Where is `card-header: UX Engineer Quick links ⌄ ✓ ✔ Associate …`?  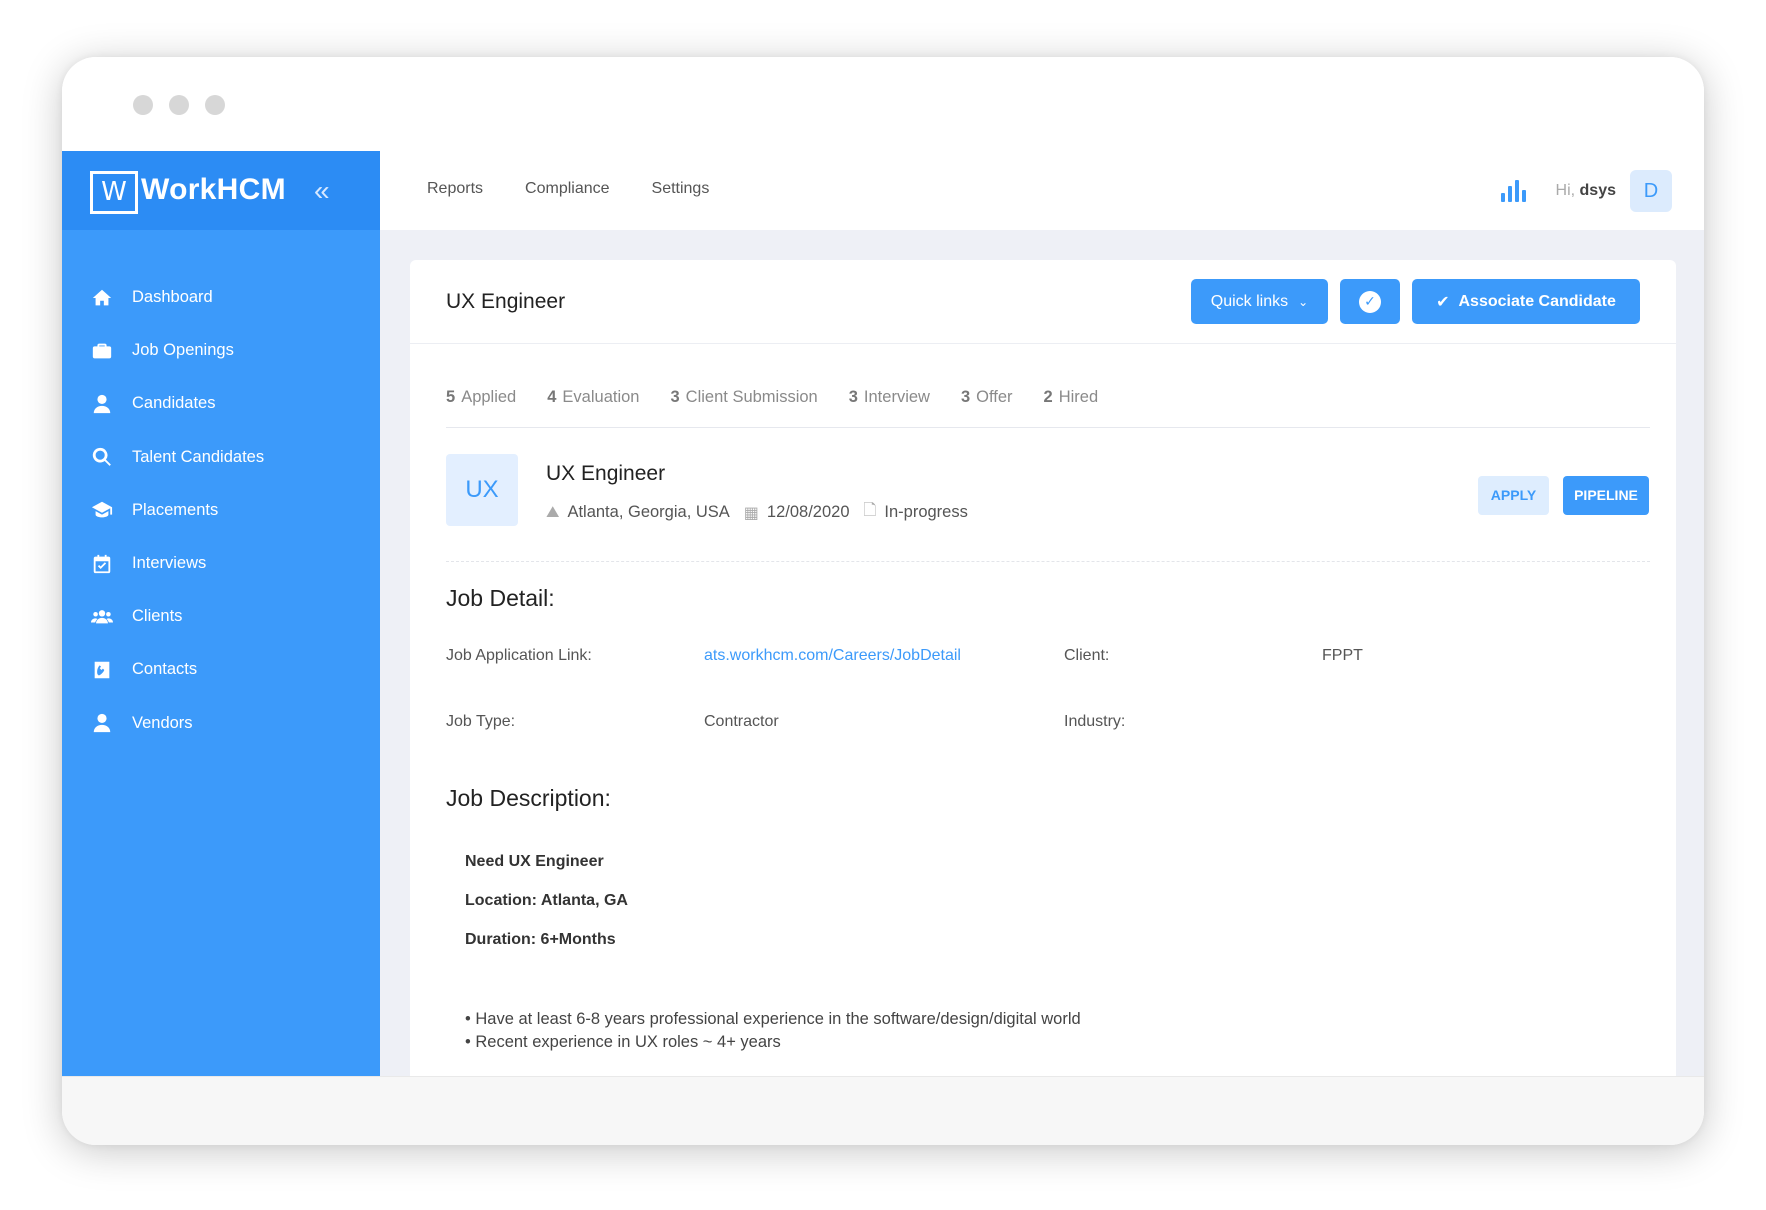 card-header: UX Engineer Quick links ⌄ ✓ ✔ Associate … is located at coordinates (1043, 302).